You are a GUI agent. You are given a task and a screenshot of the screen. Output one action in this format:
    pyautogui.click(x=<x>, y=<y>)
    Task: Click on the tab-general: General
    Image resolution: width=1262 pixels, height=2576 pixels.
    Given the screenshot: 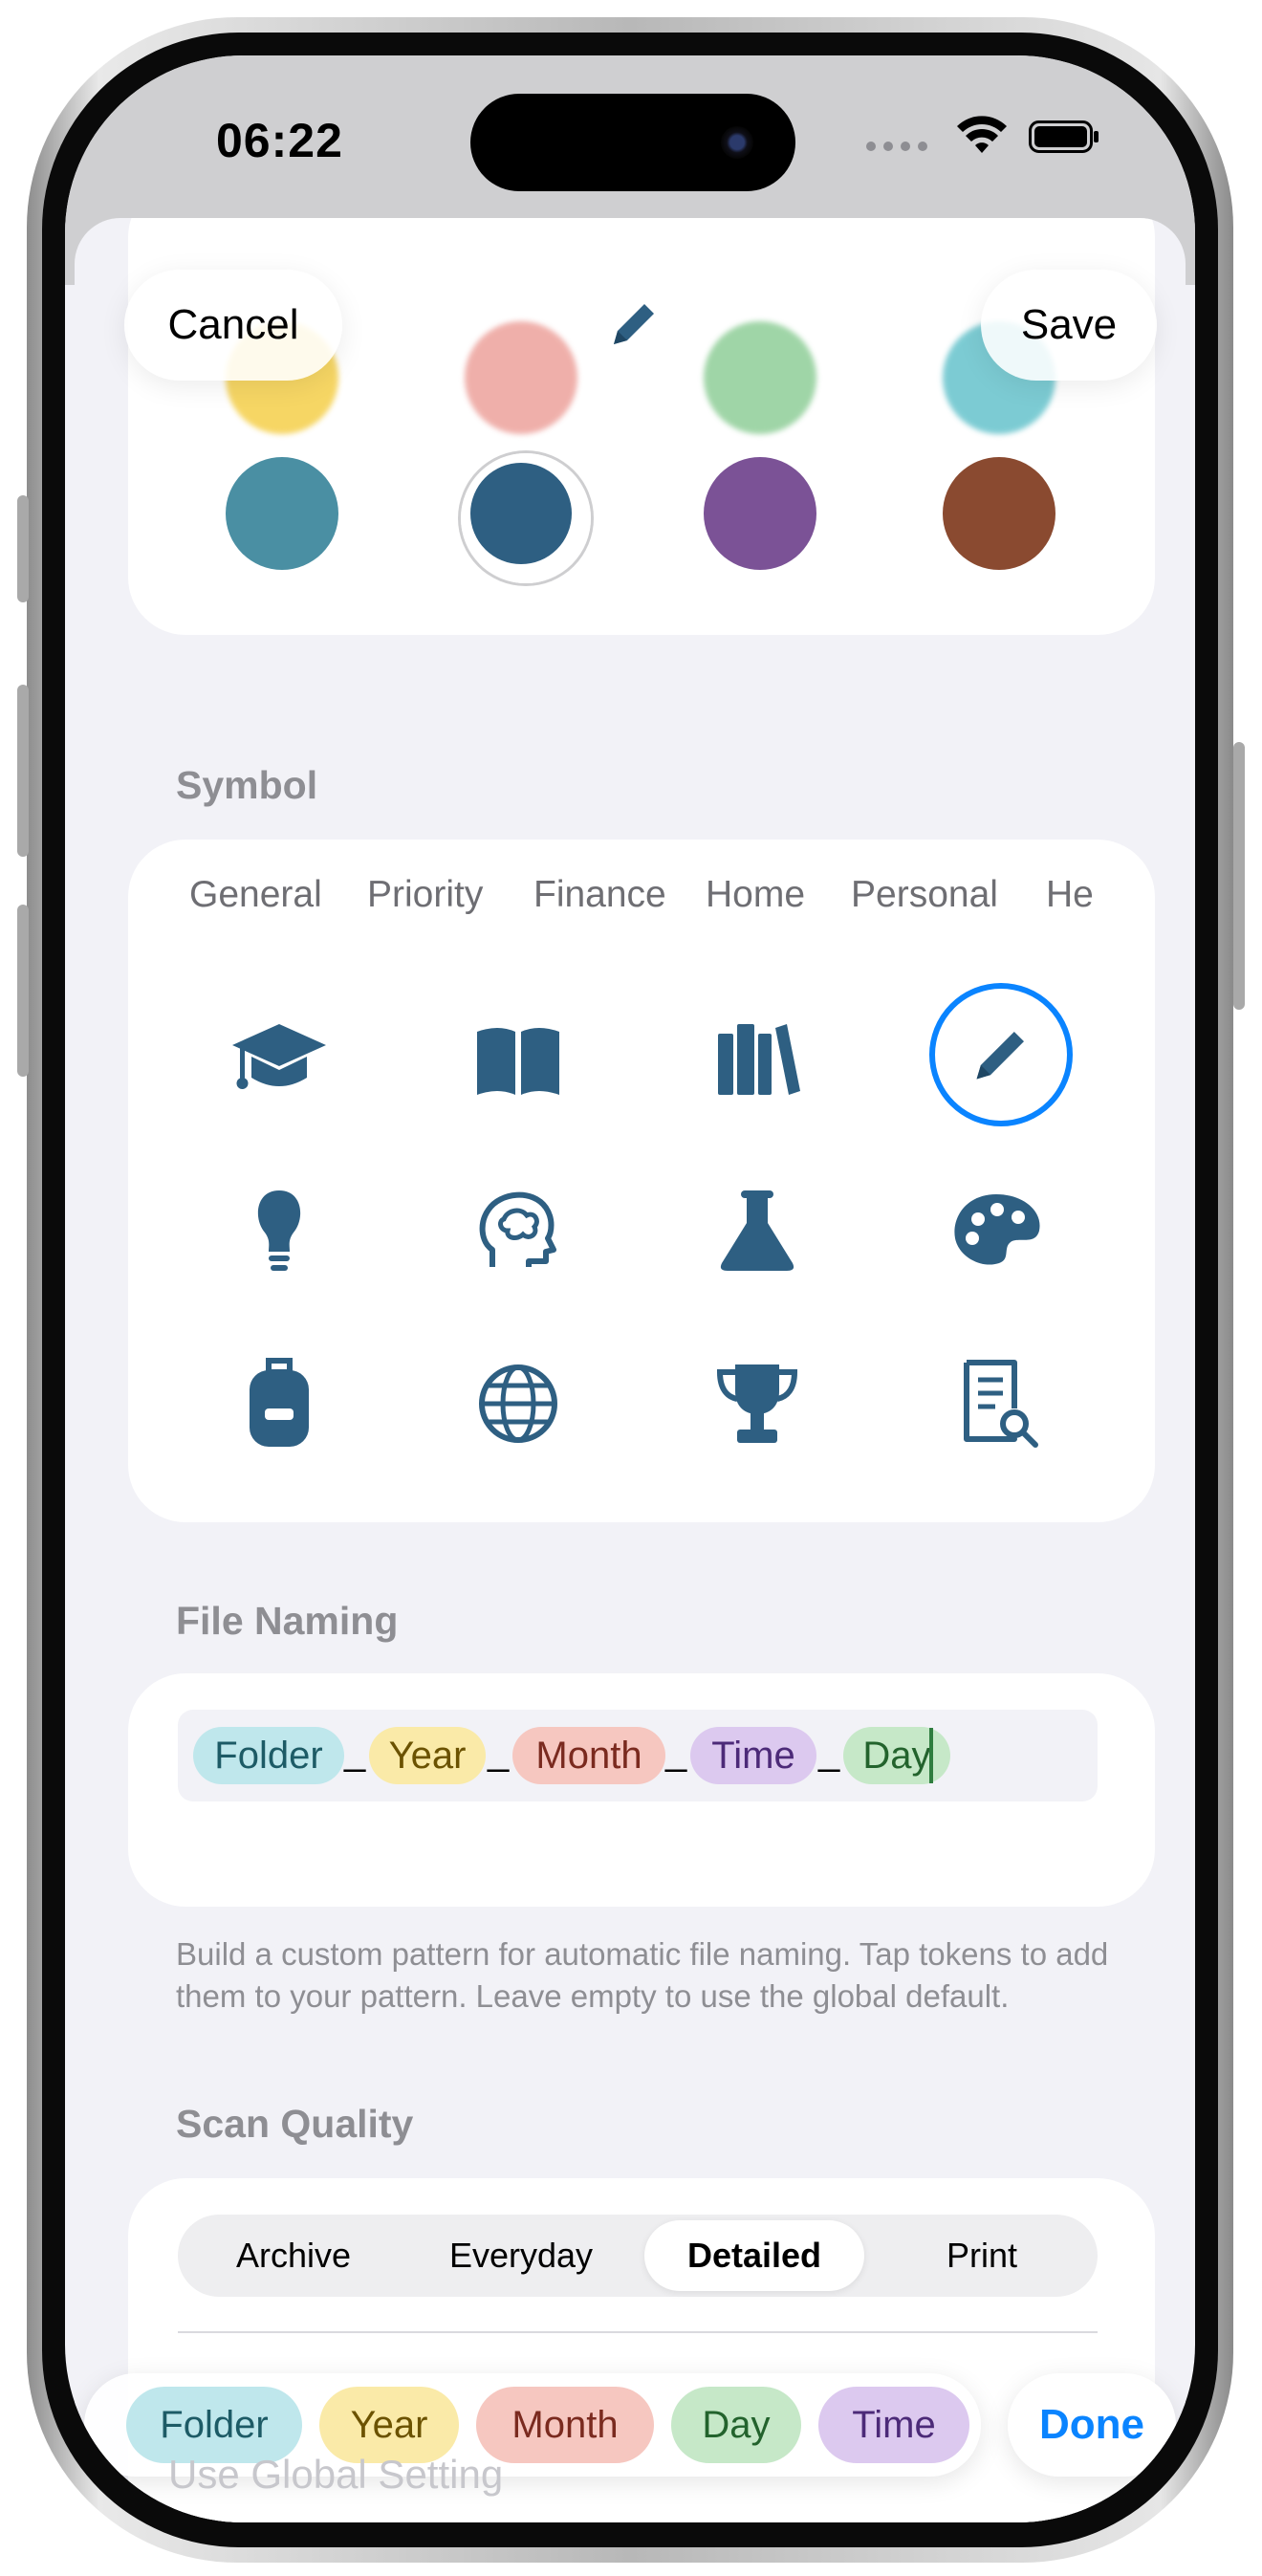 What is the action you would take?
    pyautogui.click(x=256, y=895)
    